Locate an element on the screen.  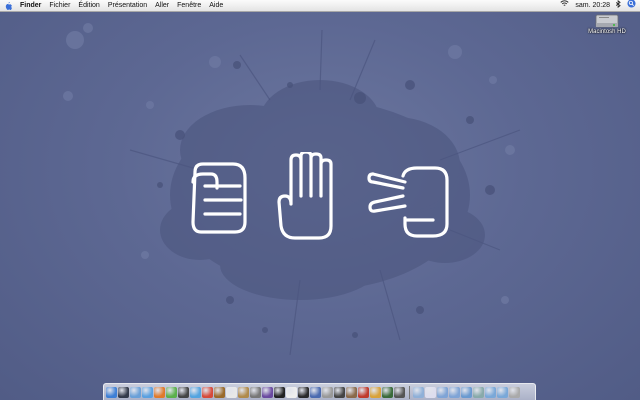
finder-icon is located at coordinates (111, 392).